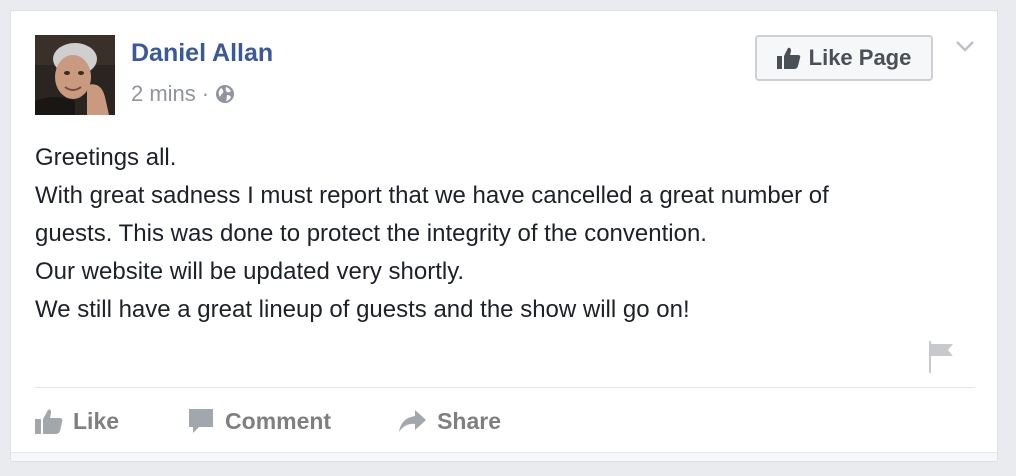 Image resolution: width=1016 pixels, height=476 pixels. I want to click on comment-icon, so click(201, 421).